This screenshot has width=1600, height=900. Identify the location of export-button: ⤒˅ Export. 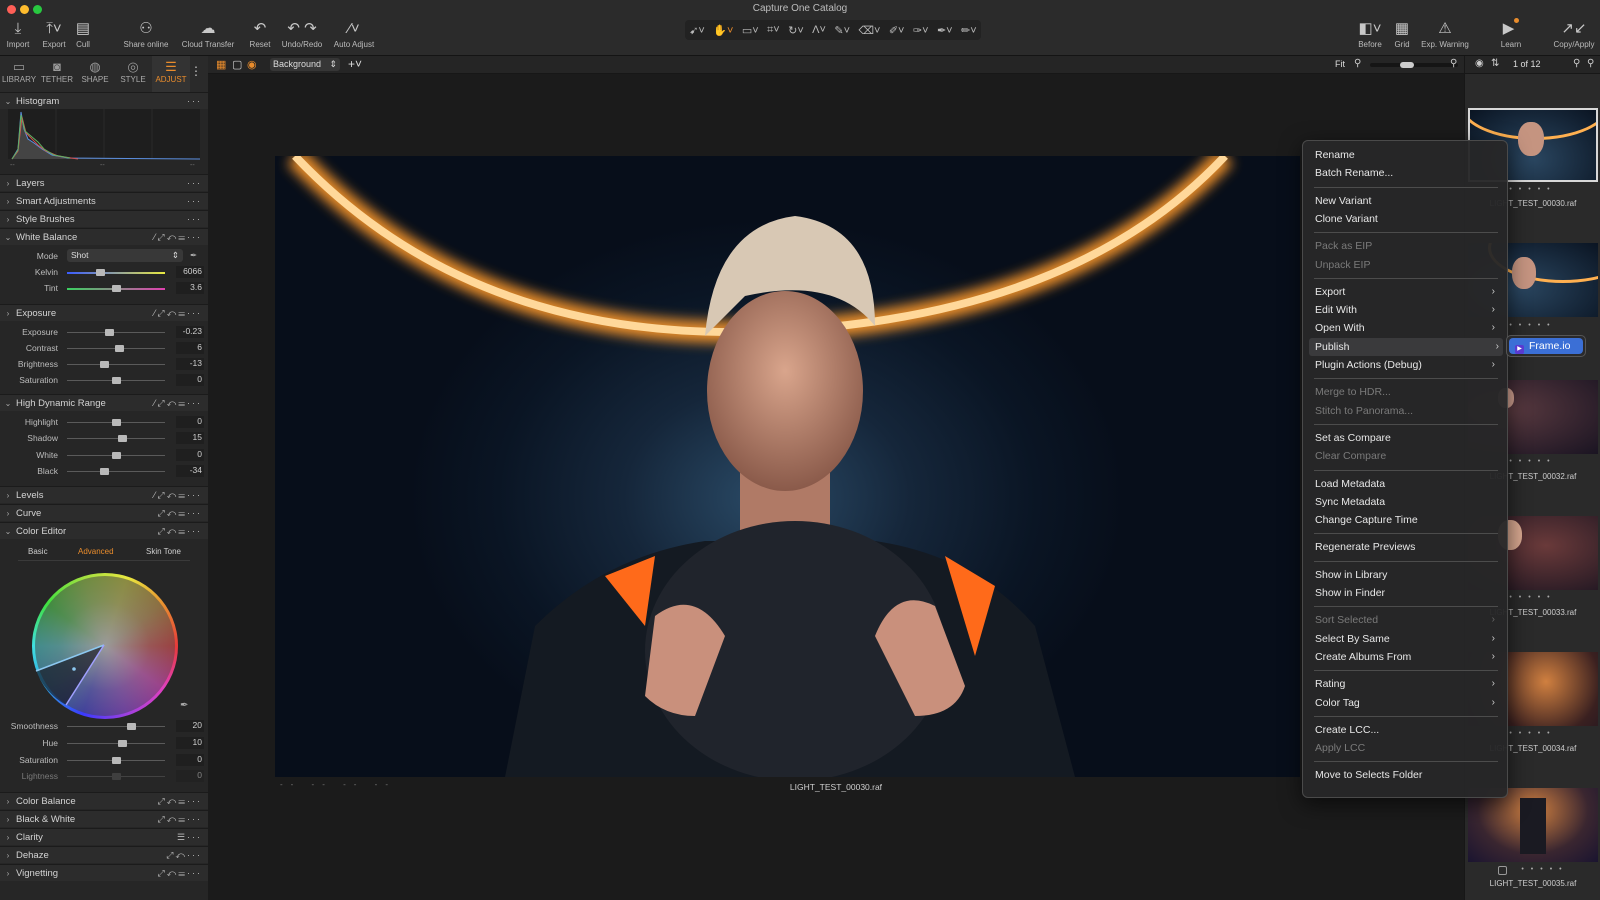
(54, 33).